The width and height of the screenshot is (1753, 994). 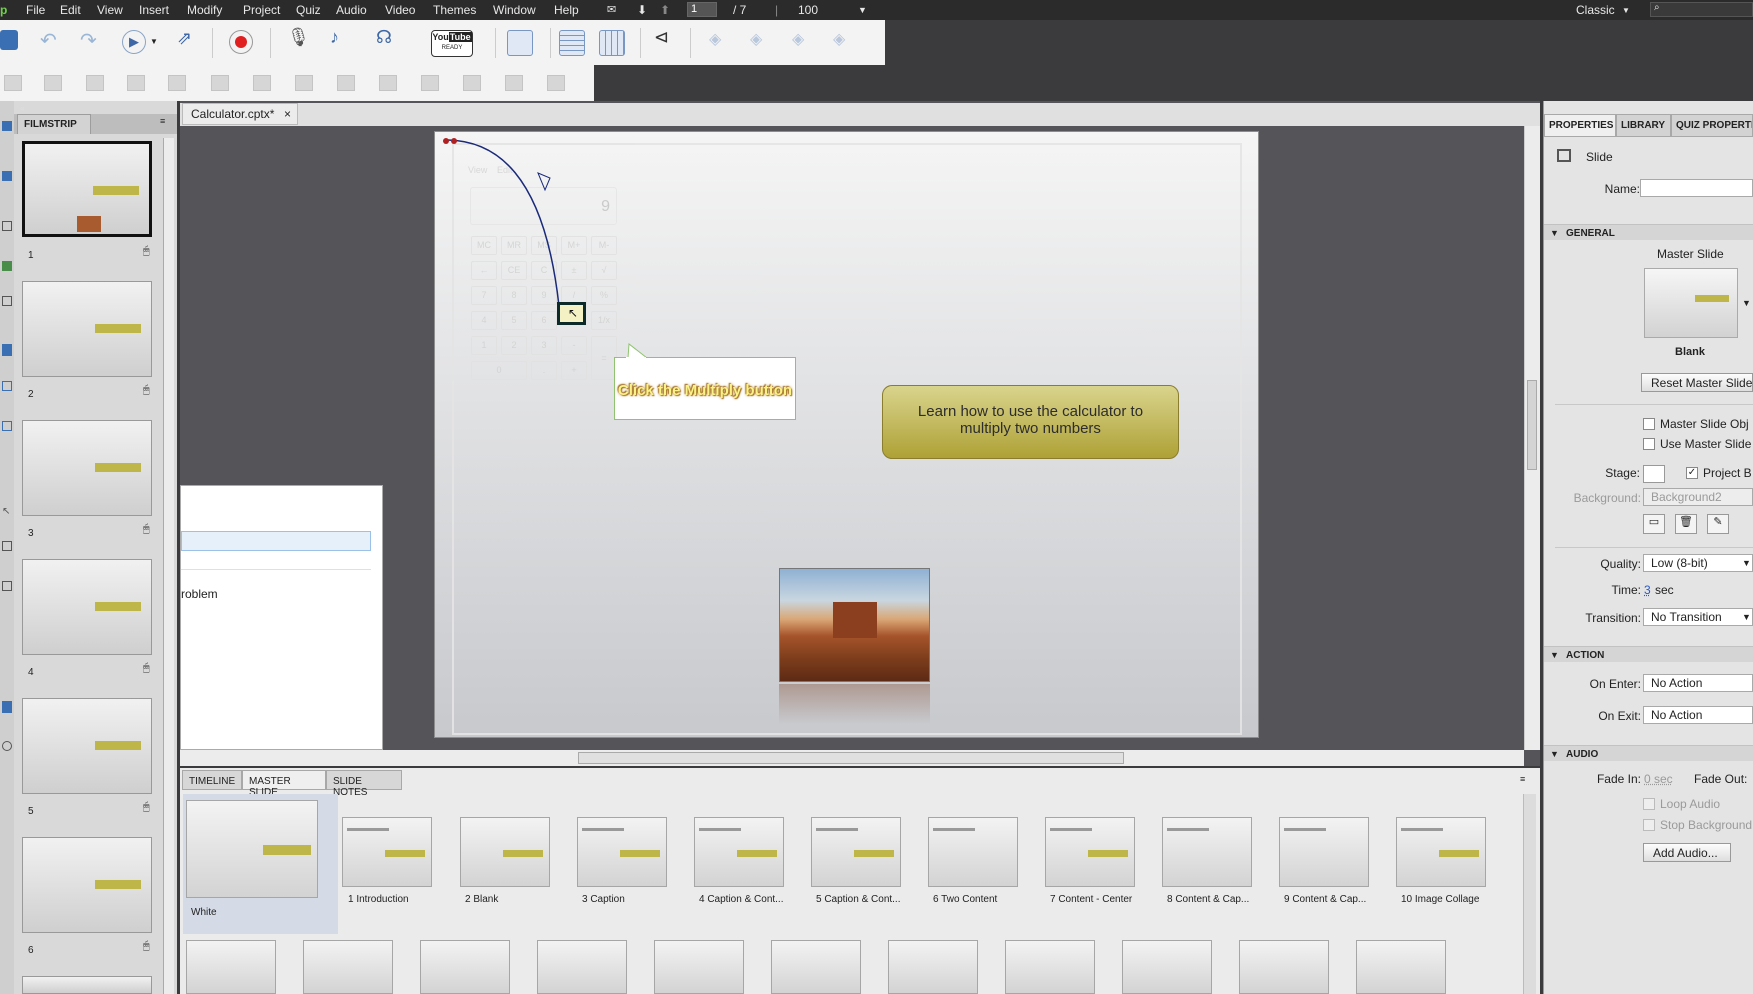 I want to click on menu-audio: Audio, so click(x=351, y=10).